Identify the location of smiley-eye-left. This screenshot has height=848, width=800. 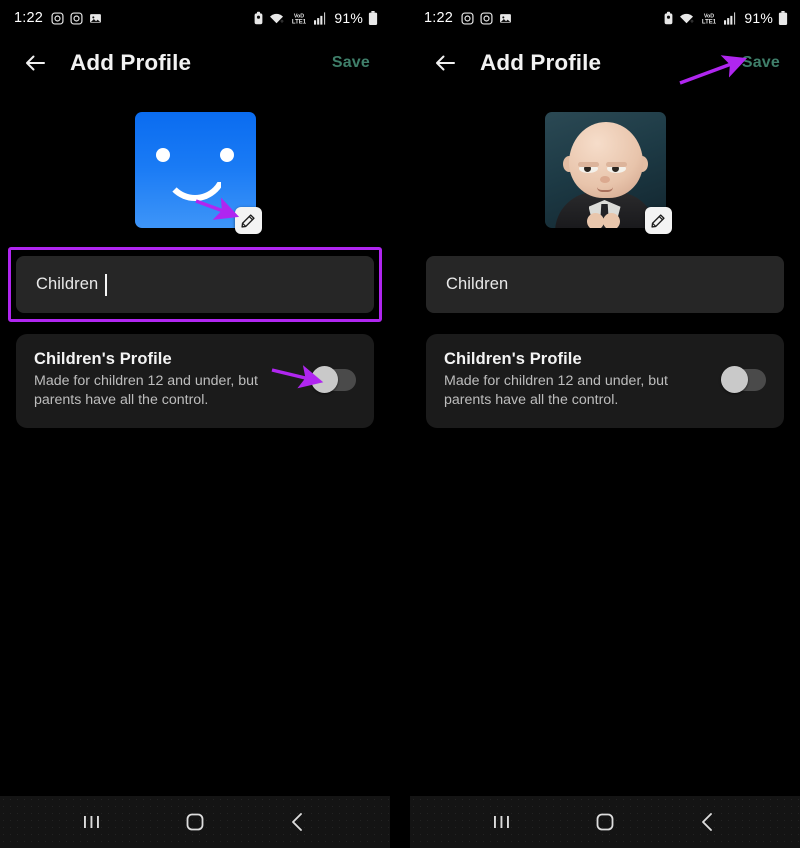
(162, 155).